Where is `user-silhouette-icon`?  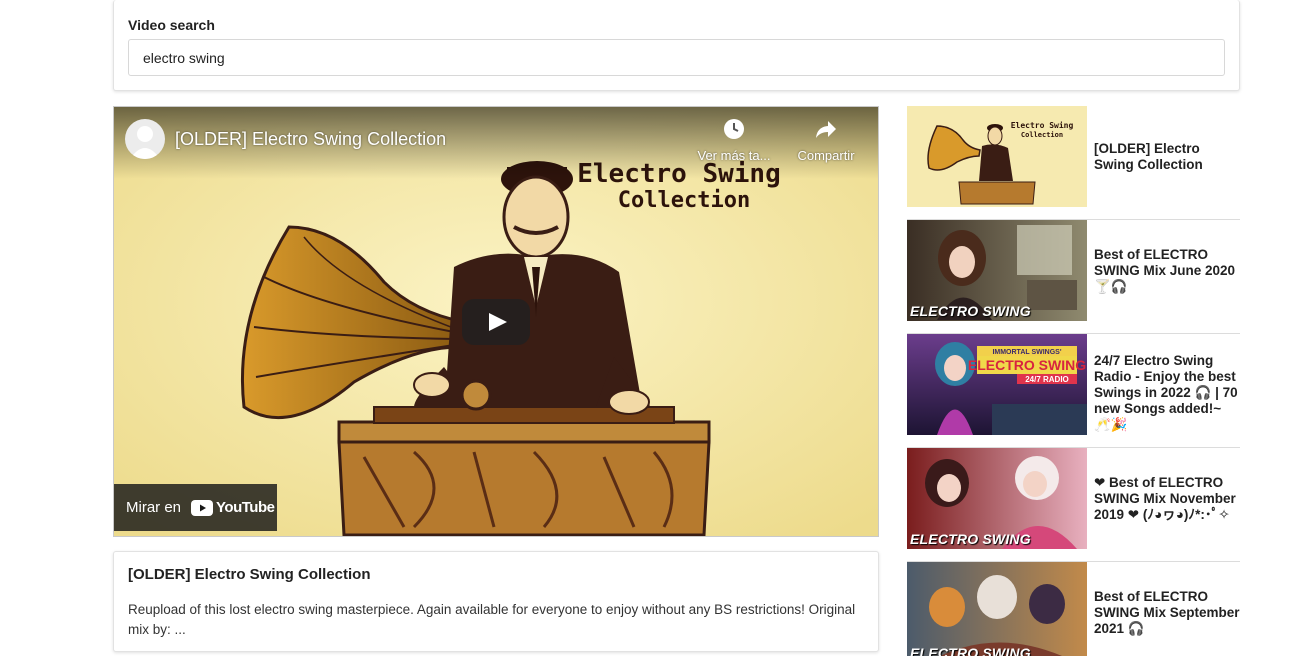
user-silhouette-icon is located at coordinates (145, 142).